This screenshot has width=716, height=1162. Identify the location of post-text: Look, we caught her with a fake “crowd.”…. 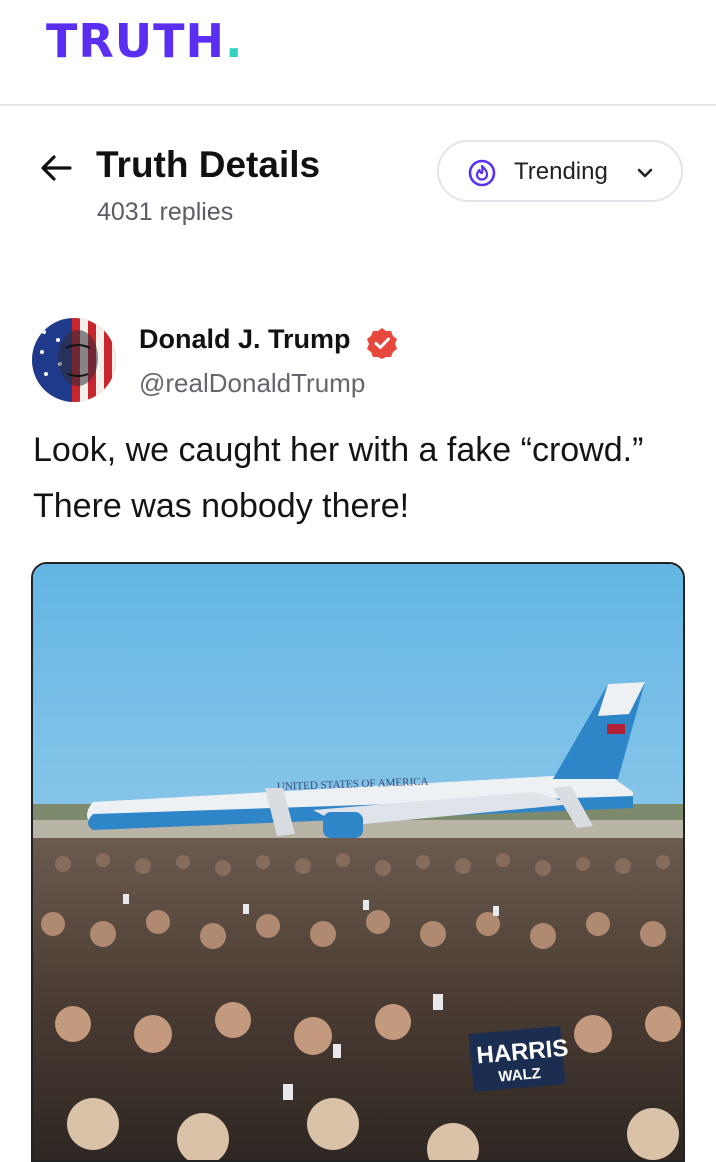
(338, 478).